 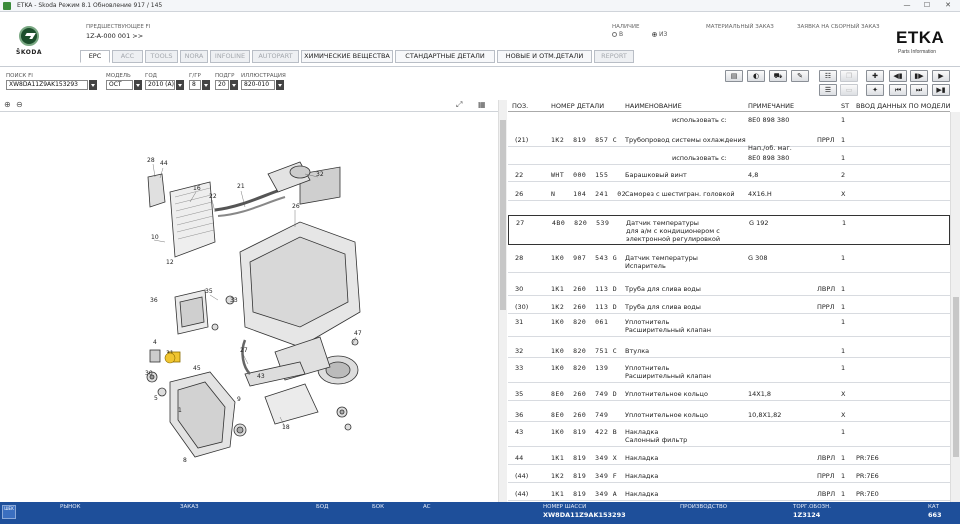 What do you see at coordinates (729, 351) in the screenshot?
I see `table-row: 32 1K0 820 751 C Втулка 1` at bounding box center [729, 351].